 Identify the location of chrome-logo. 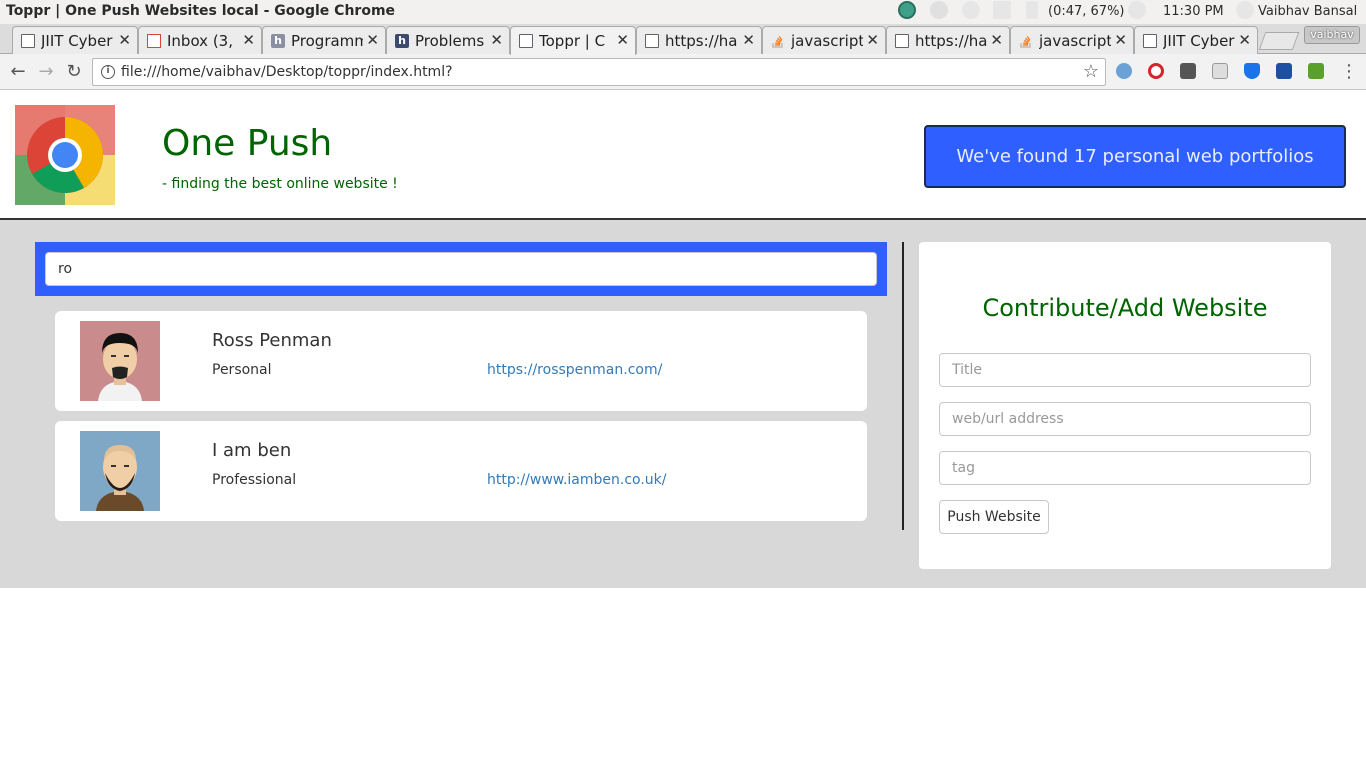
(65, 155).